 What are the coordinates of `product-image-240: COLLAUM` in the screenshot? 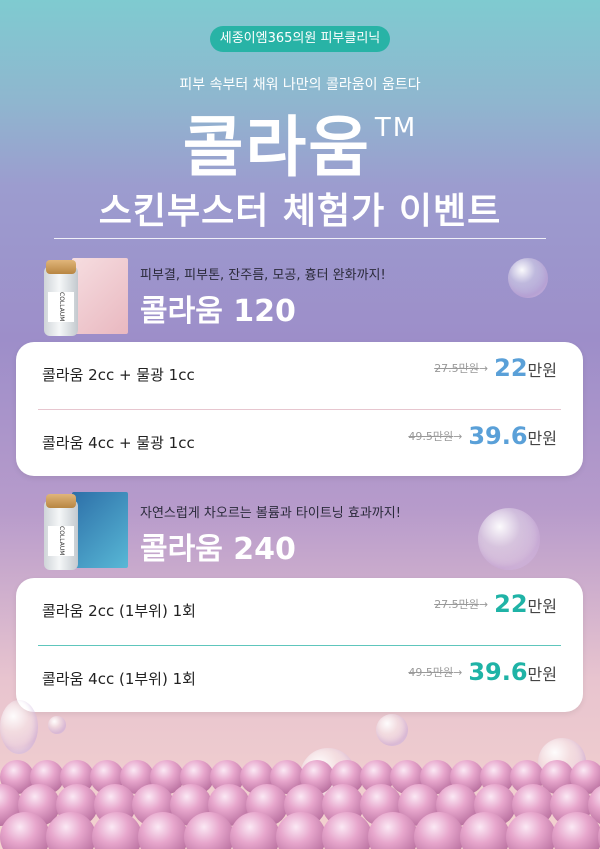 It's located at (83, 532).